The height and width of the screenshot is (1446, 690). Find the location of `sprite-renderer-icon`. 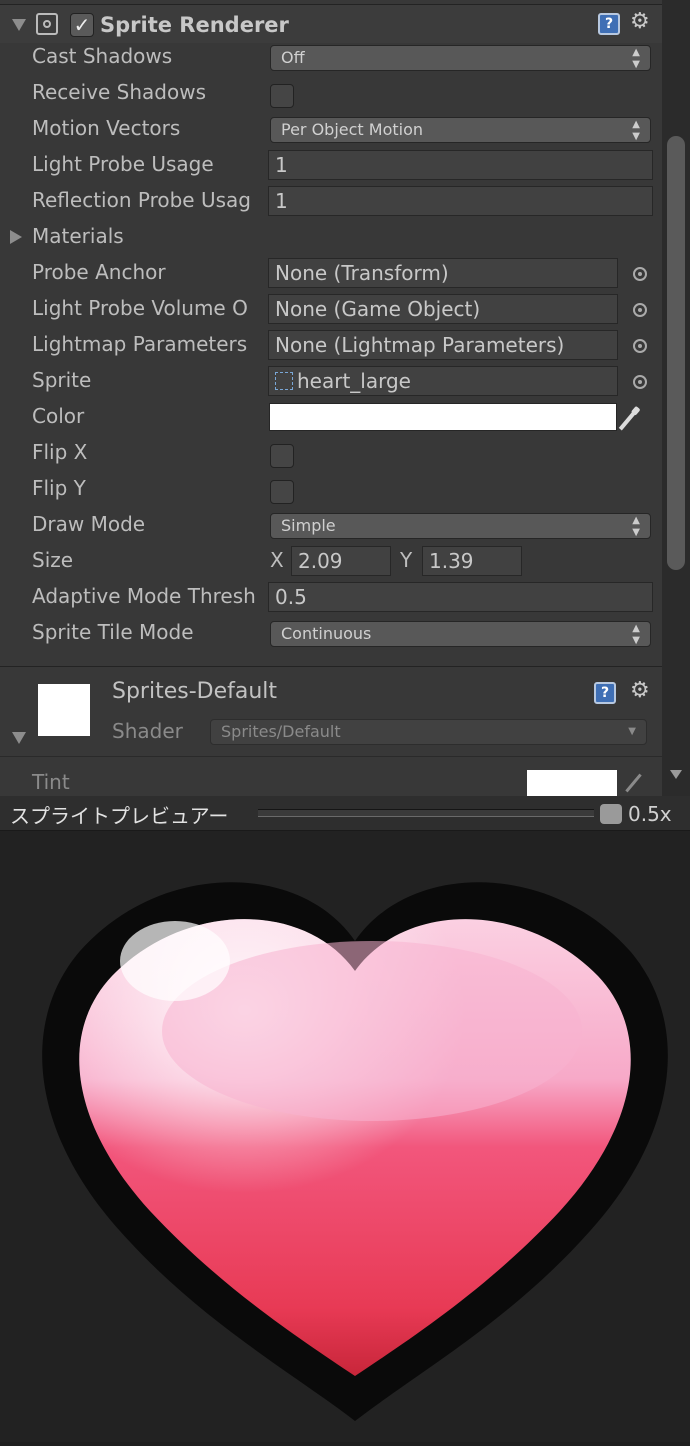

sprite-renderer-icon is located at coordinates (47, 24).